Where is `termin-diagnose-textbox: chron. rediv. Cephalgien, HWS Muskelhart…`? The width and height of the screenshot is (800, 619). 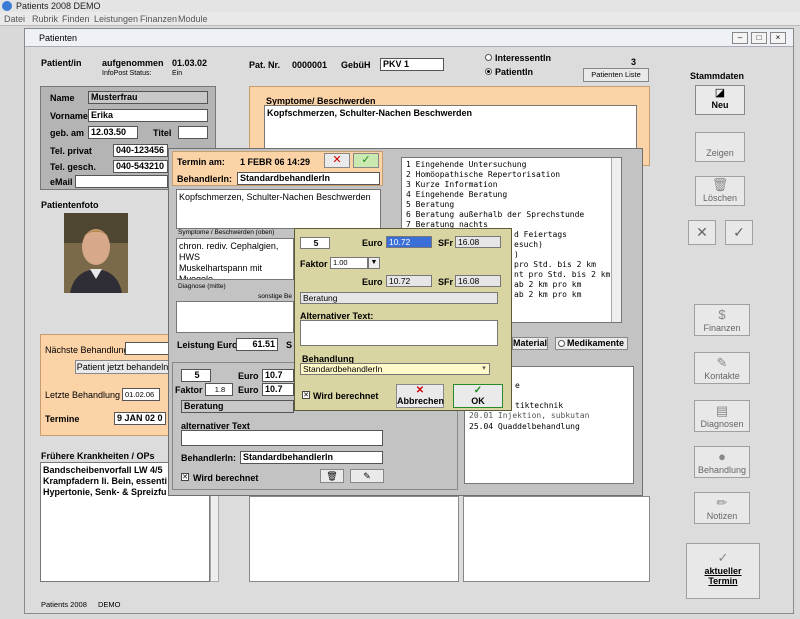
termin-diagnose-textbox: chron. rediv. Cephalgien, HWS Muskelhart… is located at coordinates (235, 259).